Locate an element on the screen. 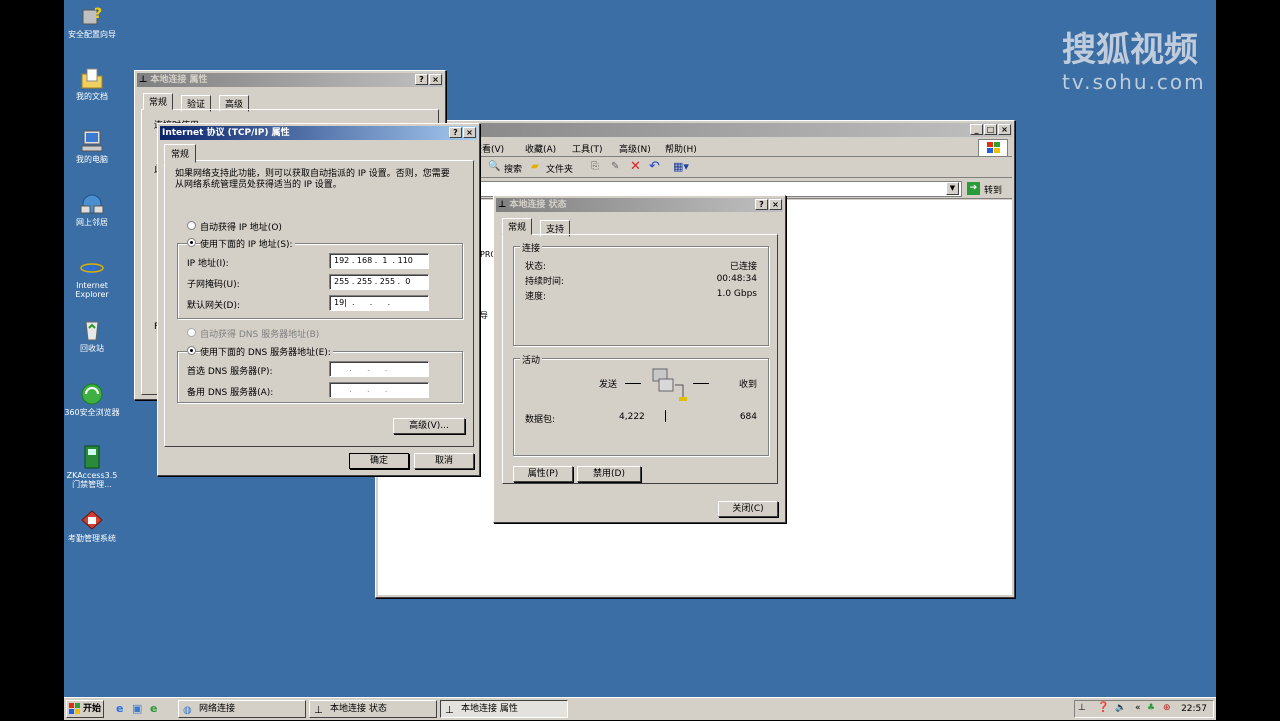 Image resolution: width=1280 pixels, height=721 pixels. manual-ip-radio is located at coordinates (191, 242).